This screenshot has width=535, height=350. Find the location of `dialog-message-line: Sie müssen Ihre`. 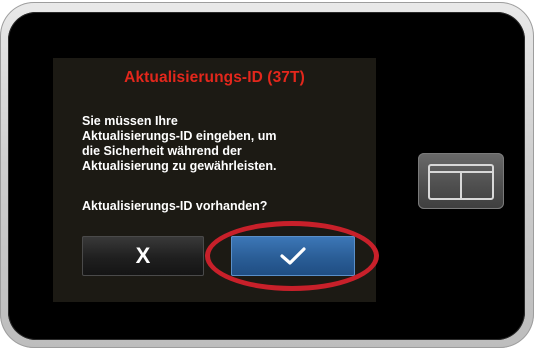

dialog-message-line: Sie müssen Ihre is located at coordinates (130, 121).